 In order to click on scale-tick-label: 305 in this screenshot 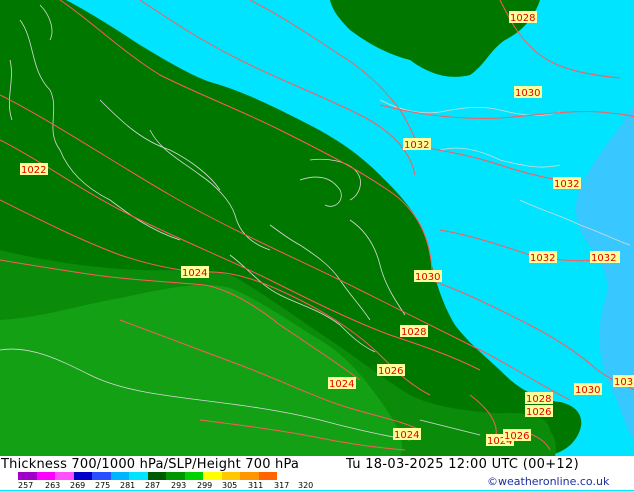, I will do `click(230, 485)`.